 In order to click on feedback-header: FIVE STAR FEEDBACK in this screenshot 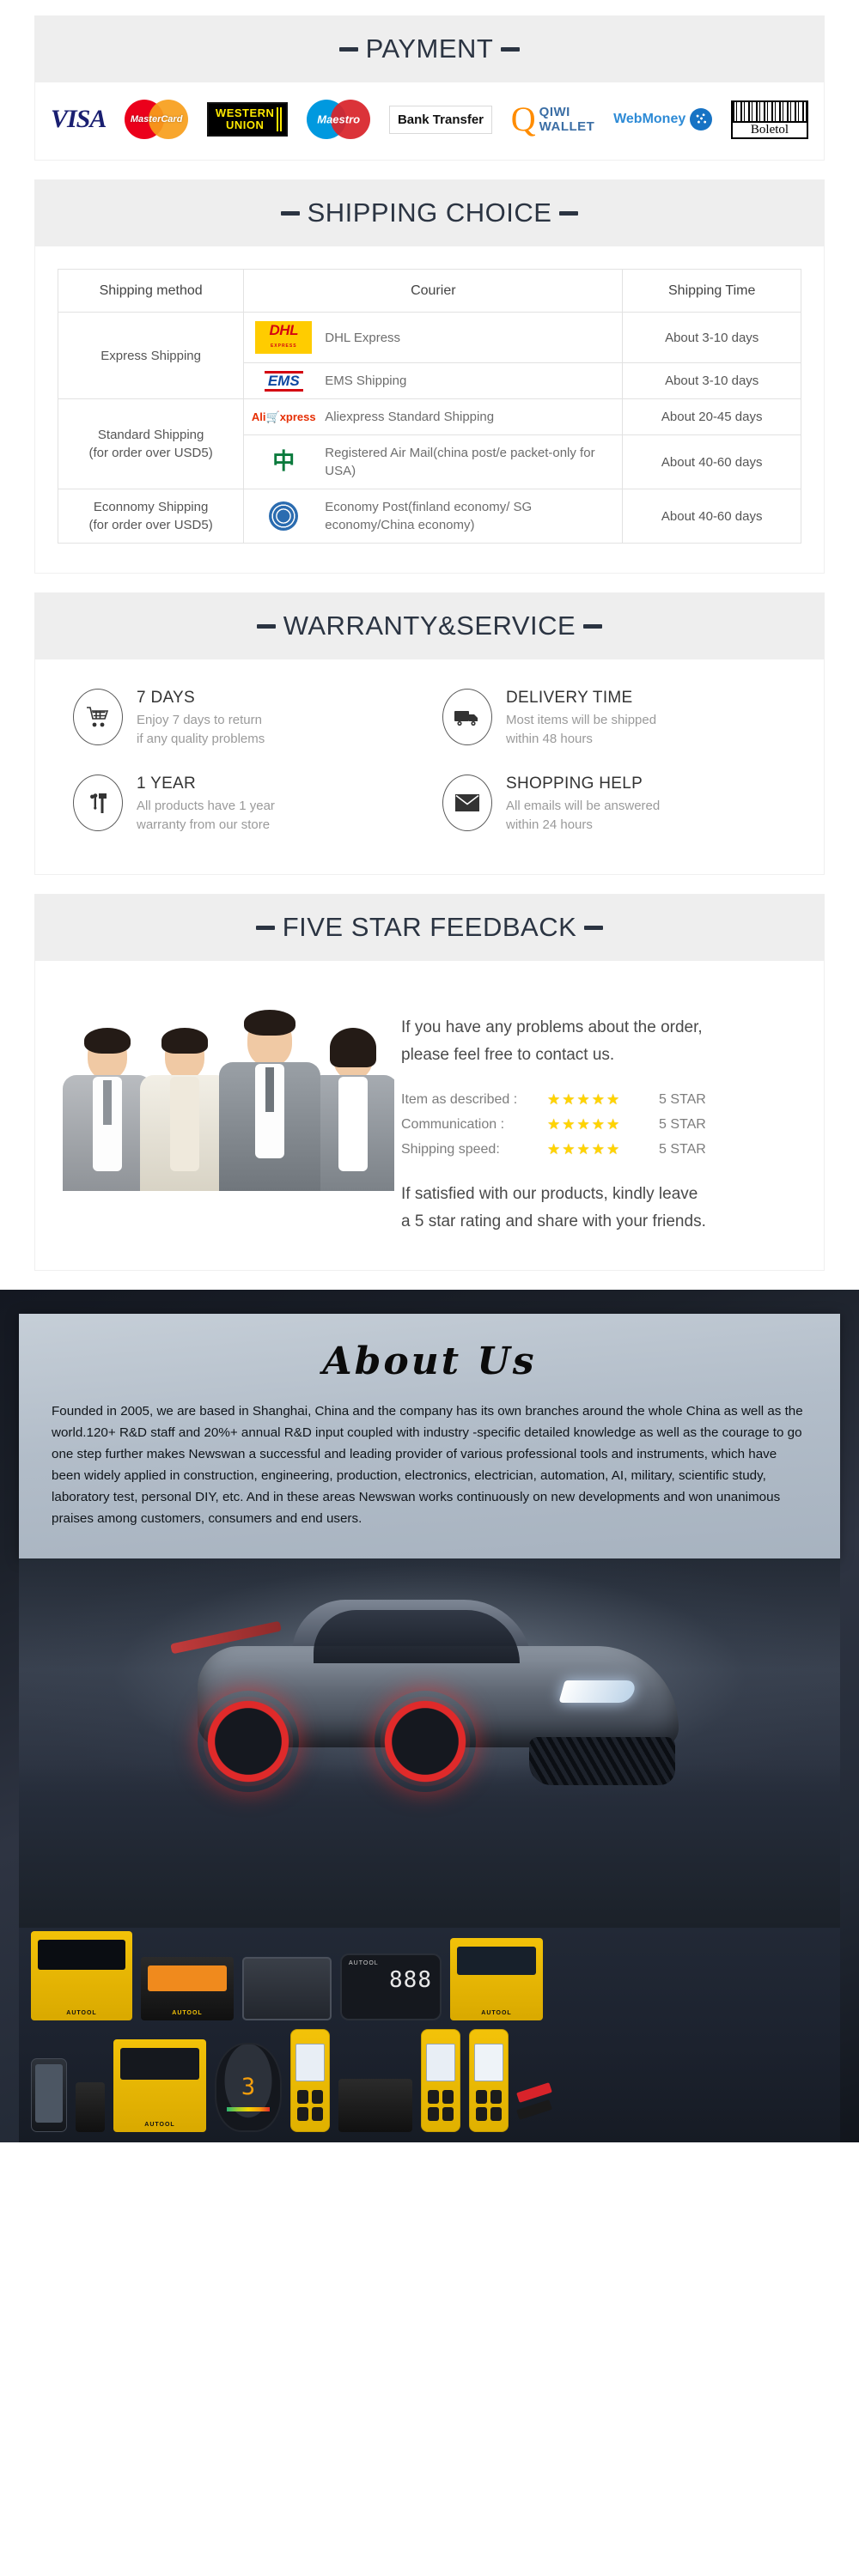, I will do `click(430, 928)`.